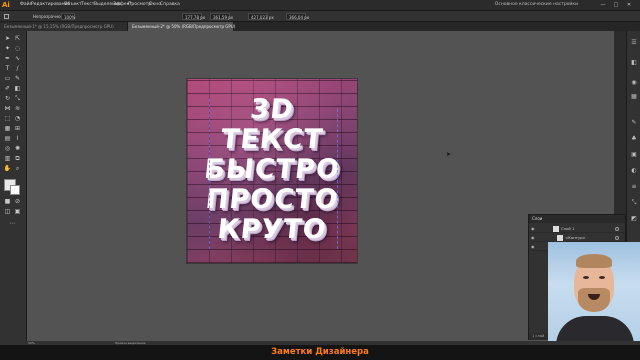 The image size is (640, 360). What do you see at coordinates (577, 219) in the screenshot?
I see `layers-panel-title: Слои` at bounding box center [577, 219].